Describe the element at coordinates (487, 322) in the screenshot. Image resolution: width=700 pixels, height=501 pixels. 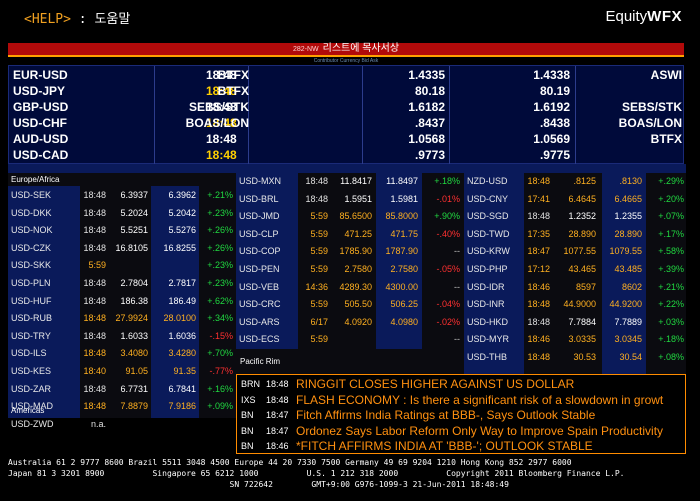
I see `currency-pair: USD-HKD` at that location.